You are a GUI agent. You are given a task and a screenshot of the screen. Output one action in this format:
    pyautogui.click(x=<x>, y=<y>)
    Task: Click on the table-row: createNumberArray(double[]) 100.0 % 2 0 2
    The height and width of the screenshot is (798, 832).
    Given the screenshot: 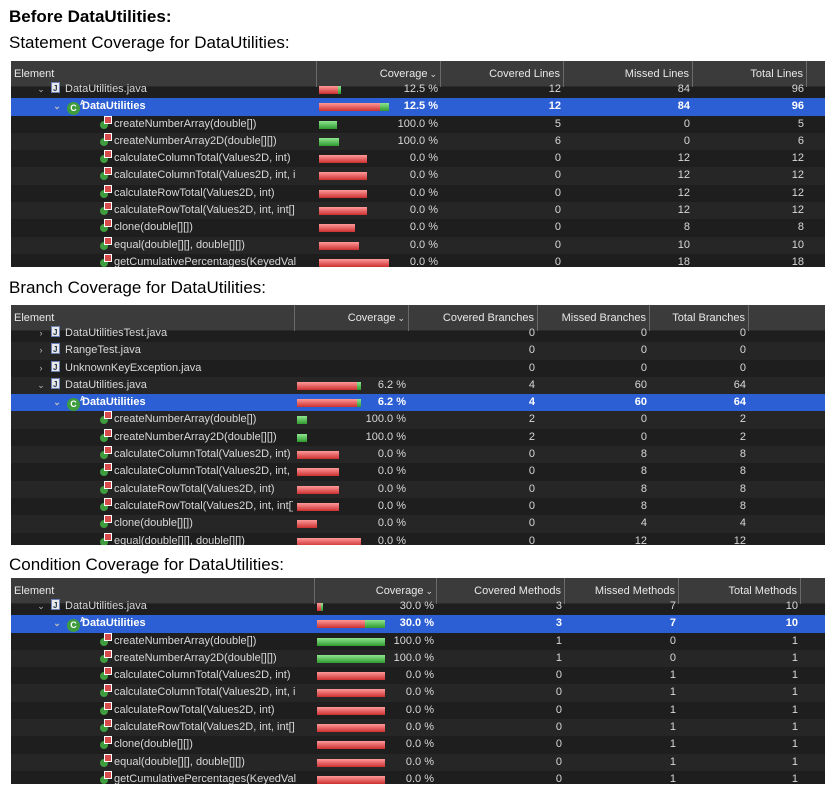 What is the action you would take?
    pyautogui.click(x=418, y=420)
    